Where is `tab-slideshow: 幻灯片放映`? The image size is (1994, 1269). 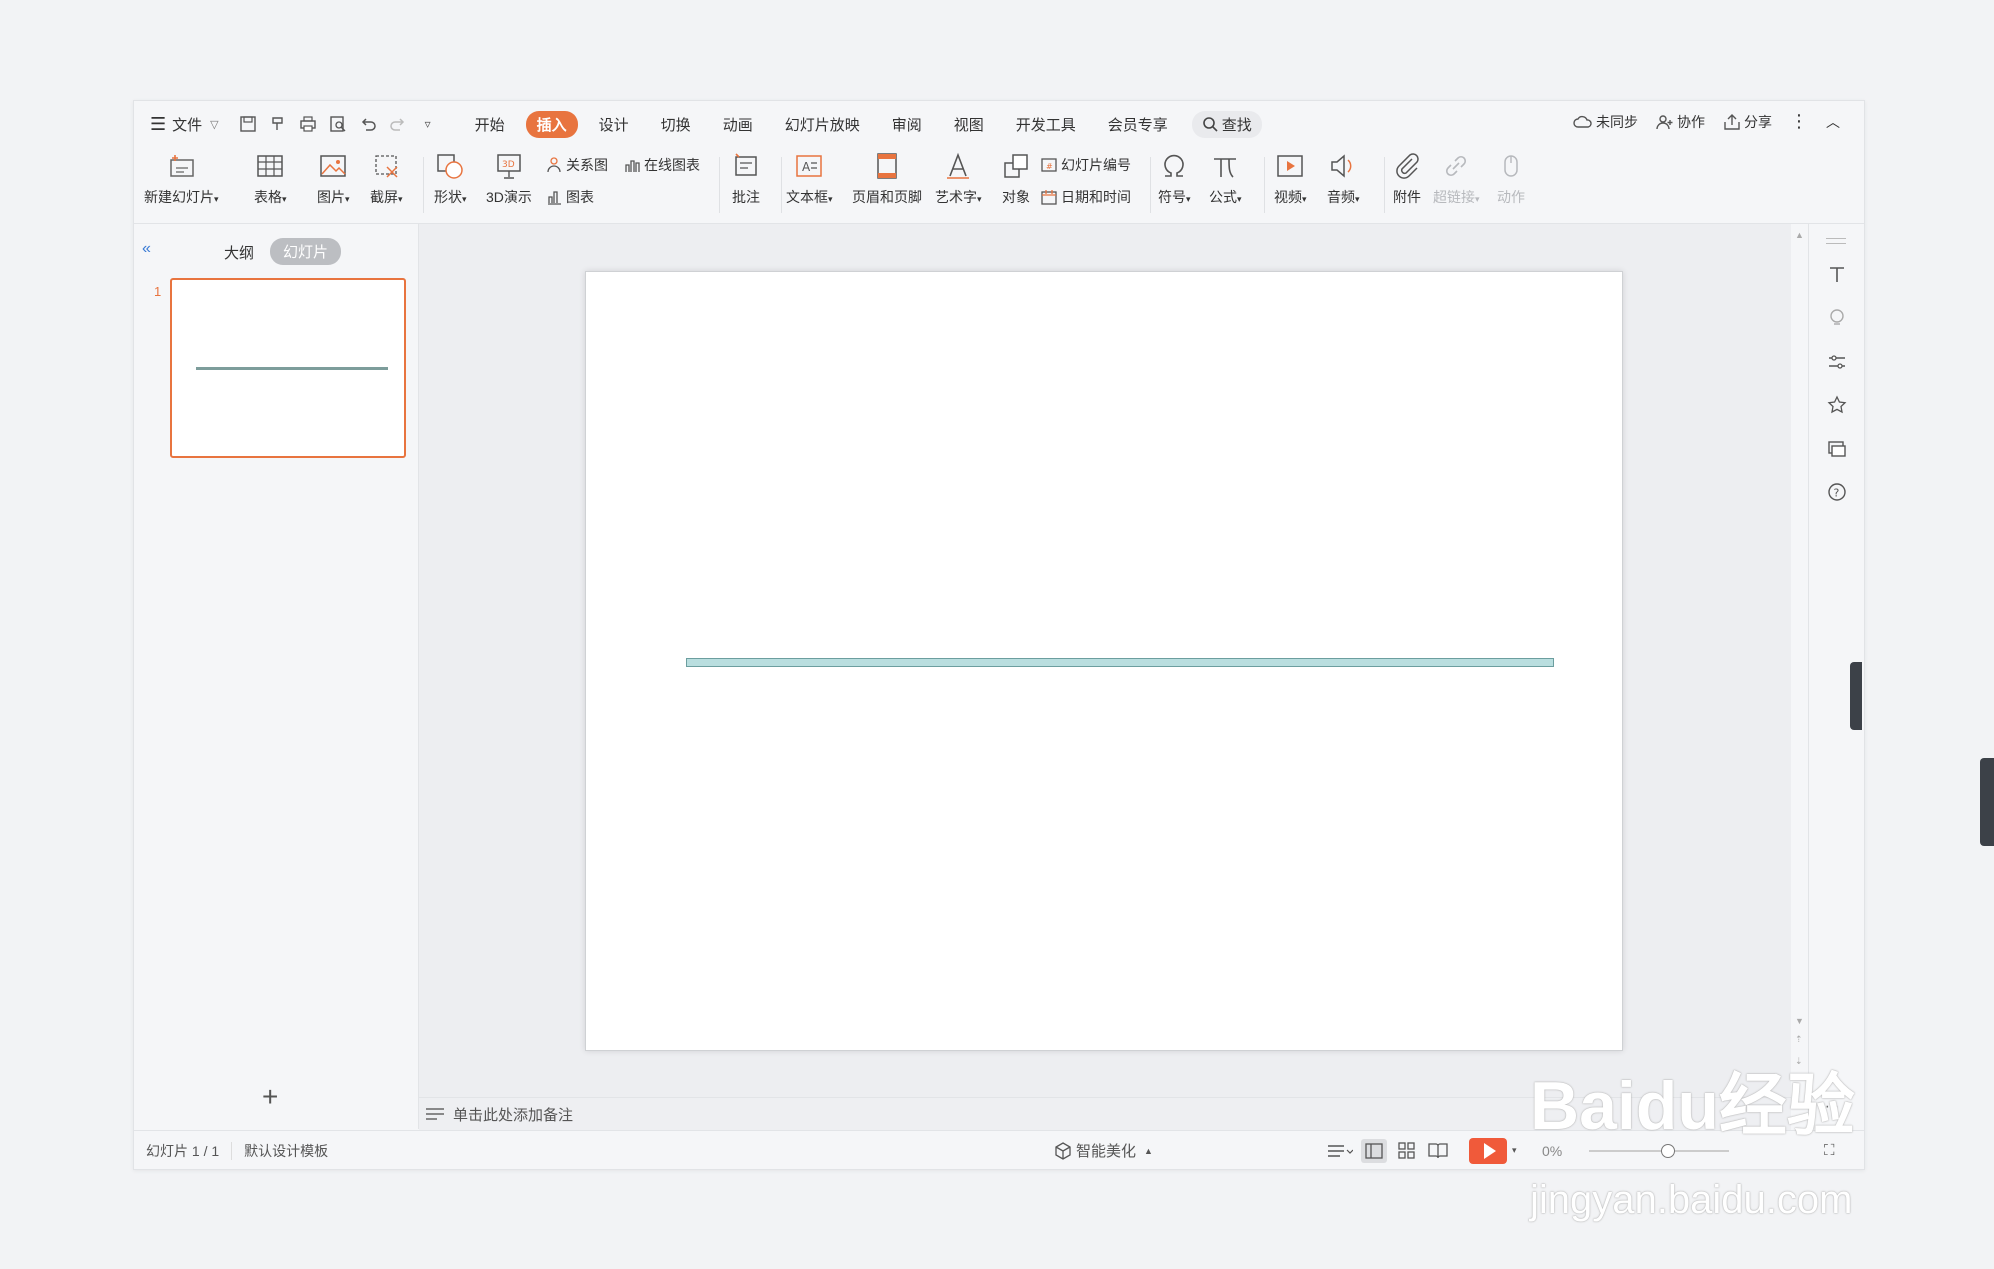 tab-slideshow: 幻灯片放映 is located at coordinates (822, 124).